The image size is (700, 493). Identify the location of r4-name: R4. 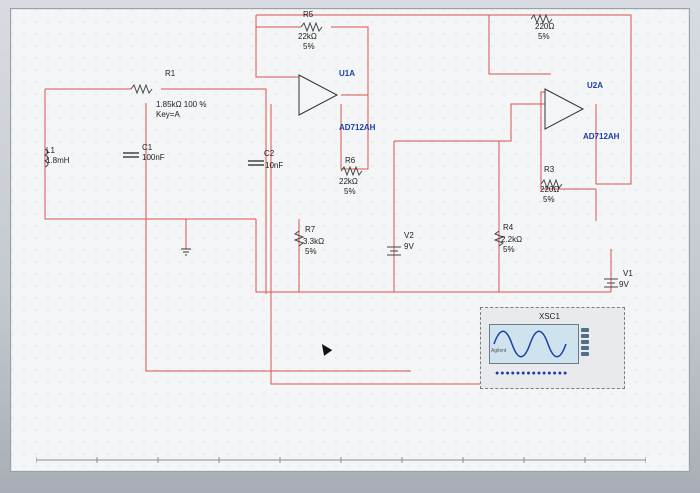
(508, 227).